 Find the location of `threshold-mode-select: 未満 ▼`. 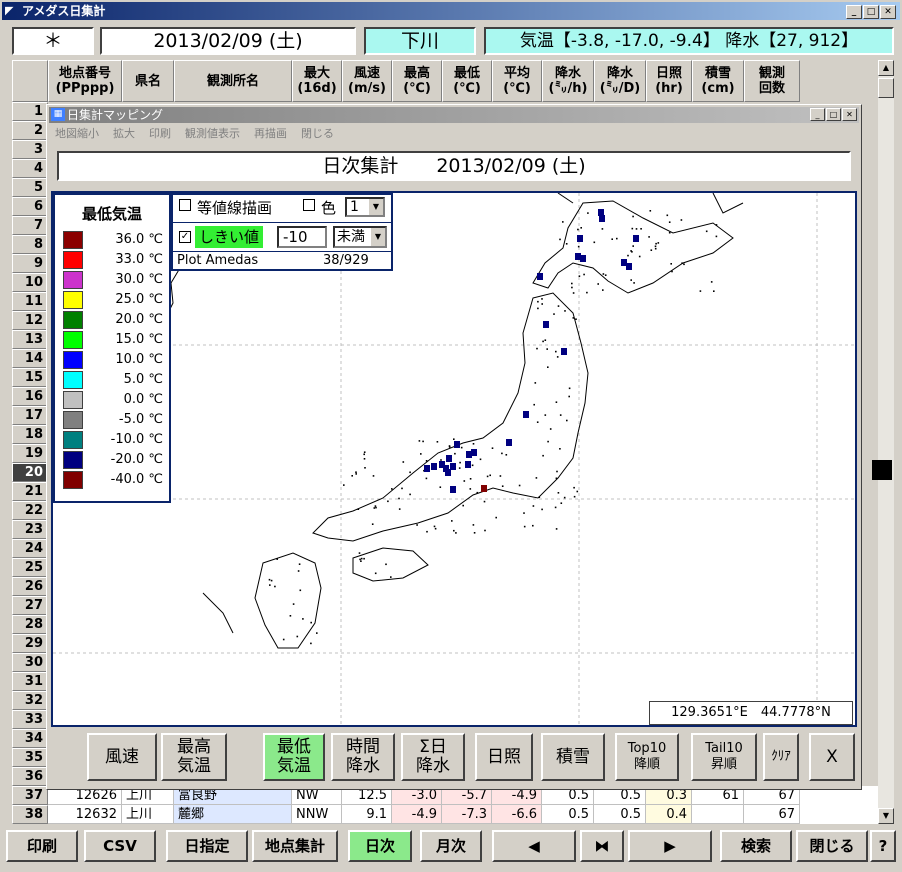

threshold-mode-select: 未満 ▼ is located at coordinates (360, 237).